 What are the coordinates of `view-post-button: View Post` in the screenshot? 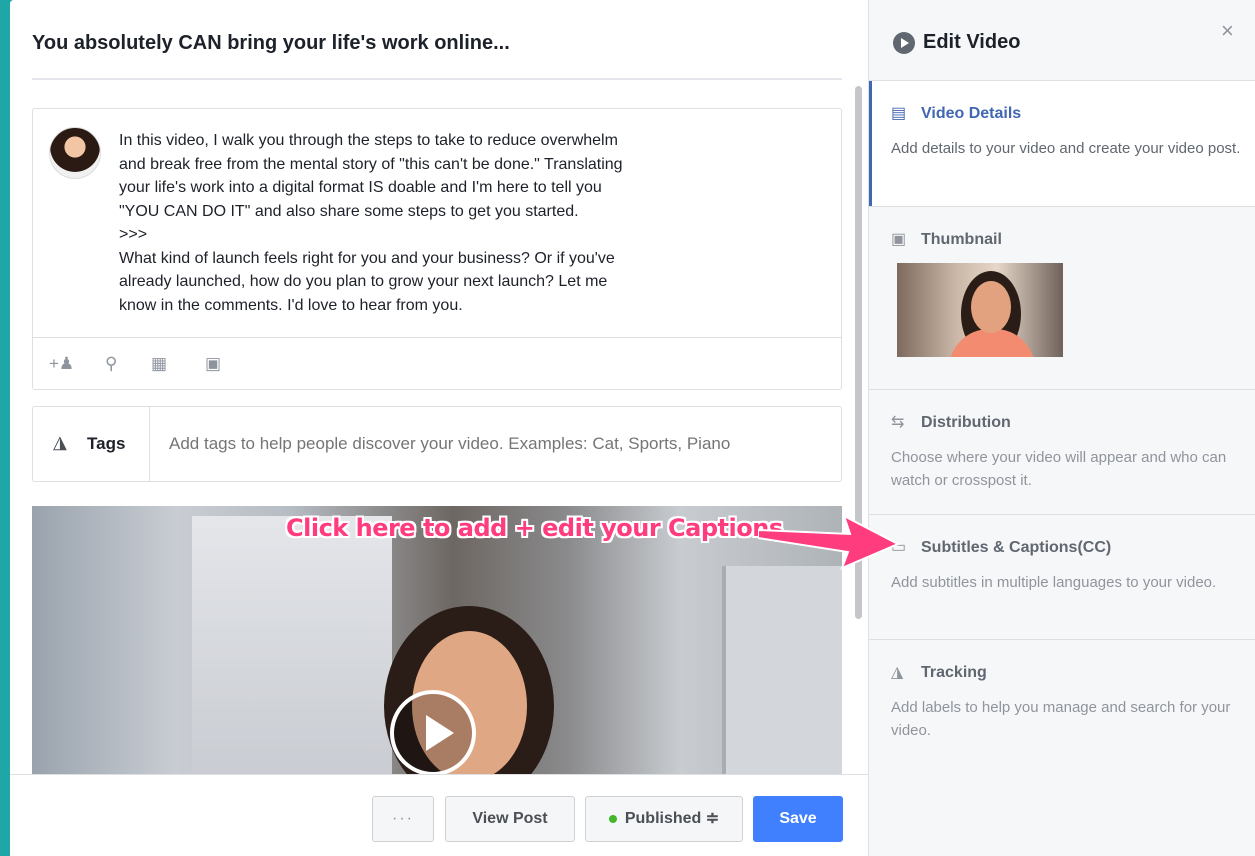 It's located at (510, 819).